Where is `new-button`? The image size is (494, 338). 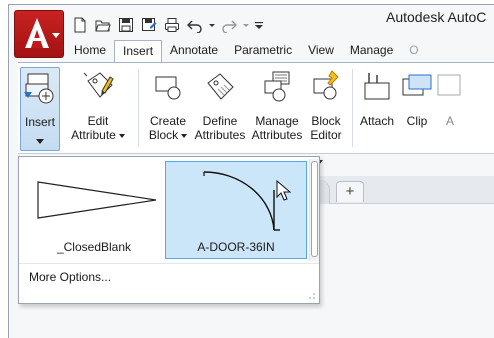 new-button is located at coordinates (80, 25).